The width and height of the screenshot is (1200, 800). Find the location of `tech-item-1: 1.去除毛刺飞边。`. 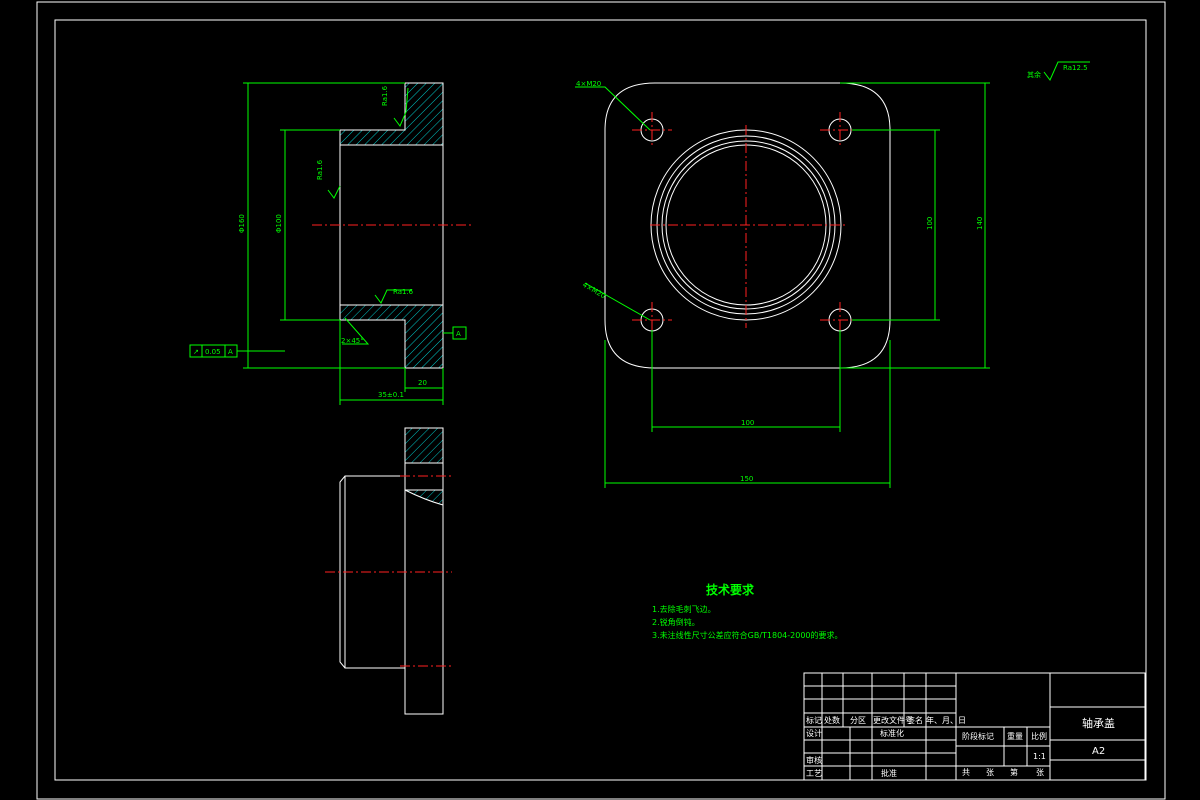

tech-item-1: 1.去除毛刺飞边。 is located at coordinates (684, 609).